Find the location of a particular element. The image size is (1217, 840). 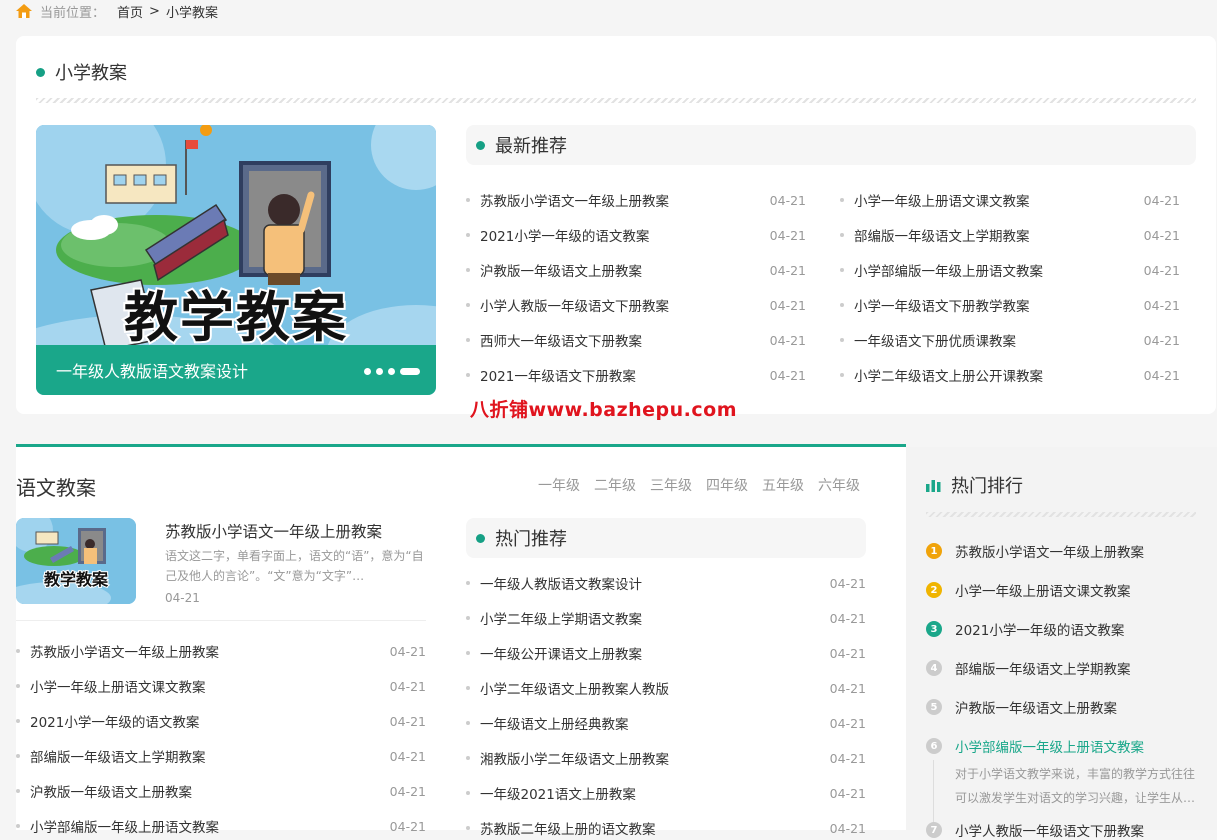

banner-pagination is located at coordinates (392, 371).